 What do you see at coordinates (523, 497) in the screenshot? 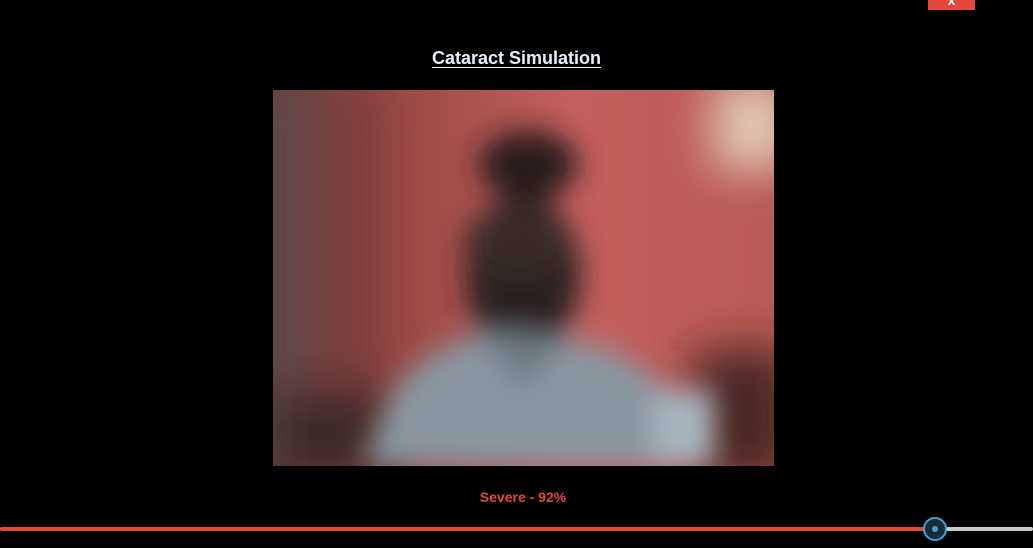
I see `severity-label: Severe - 92%` at bounding box center [523, 497].